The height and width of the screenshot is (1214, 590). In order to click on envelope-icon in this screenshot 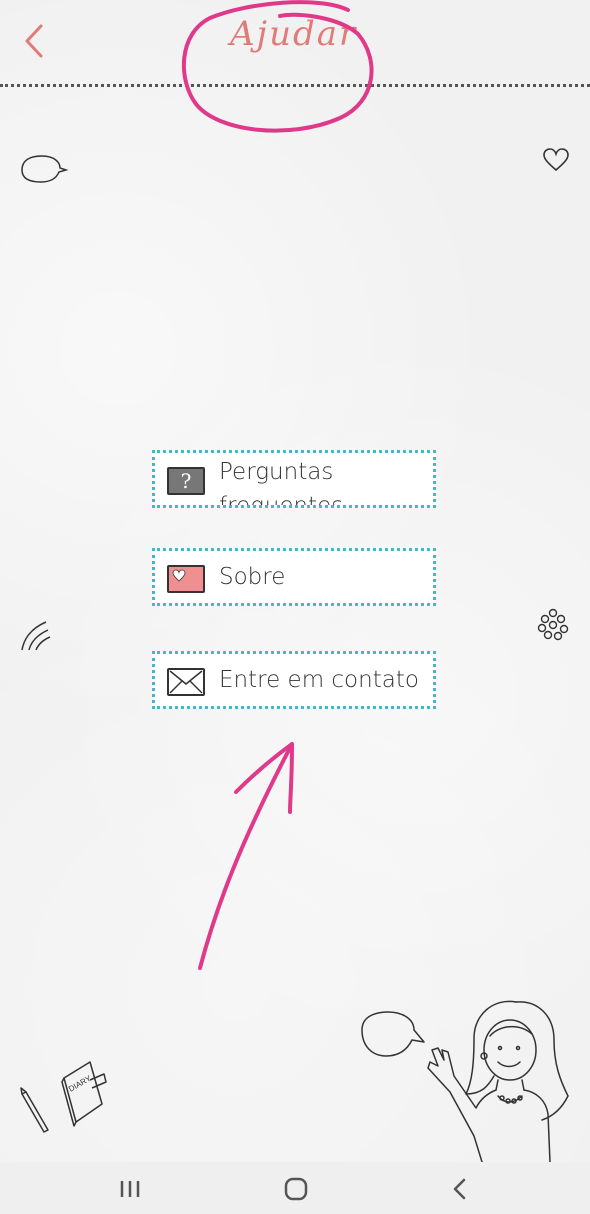, I will do `click(186, 682)`.